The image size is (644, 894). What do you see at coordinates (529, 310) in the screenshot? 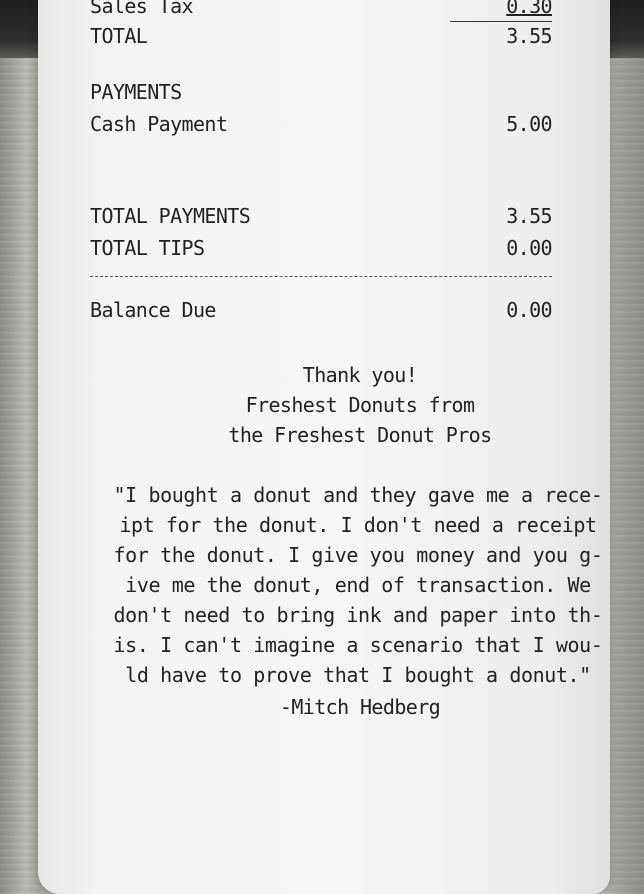
I see `balance-due-amount: 0.00` at bounding box center [529, 310].